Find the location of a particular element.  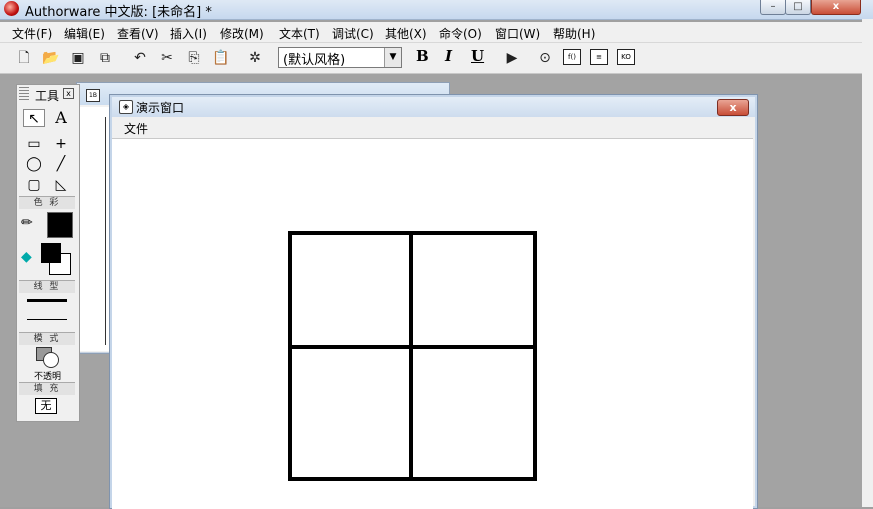

grid-cell-bottom-left is located at coordinates (350, 413).